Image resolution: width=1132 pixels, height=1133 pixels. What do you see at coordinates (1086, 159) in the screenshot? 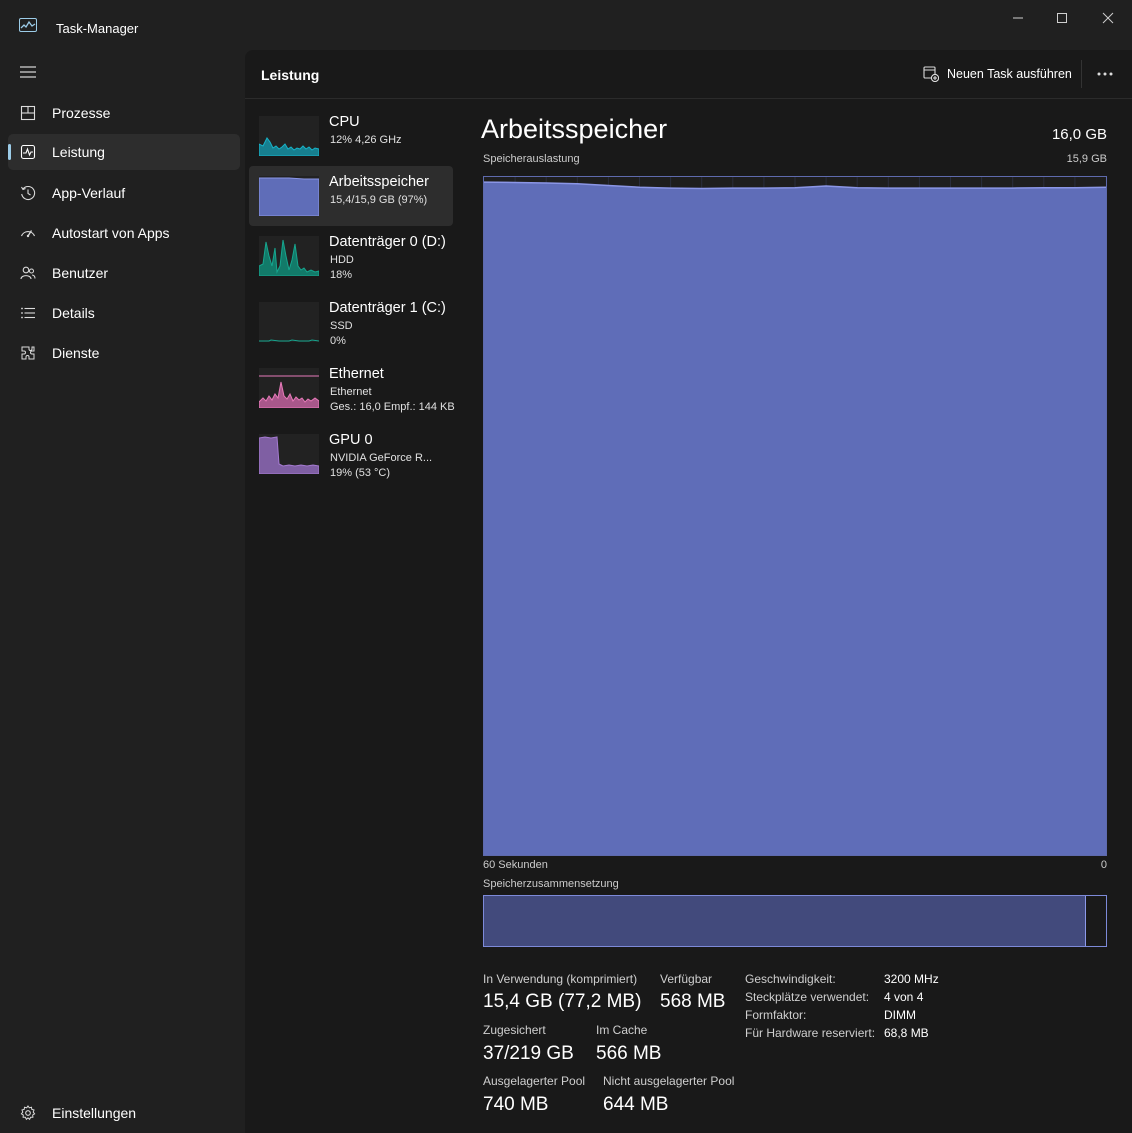
I see `graph-max-label: 15,9 GB` at bounding box center [1086, 159].